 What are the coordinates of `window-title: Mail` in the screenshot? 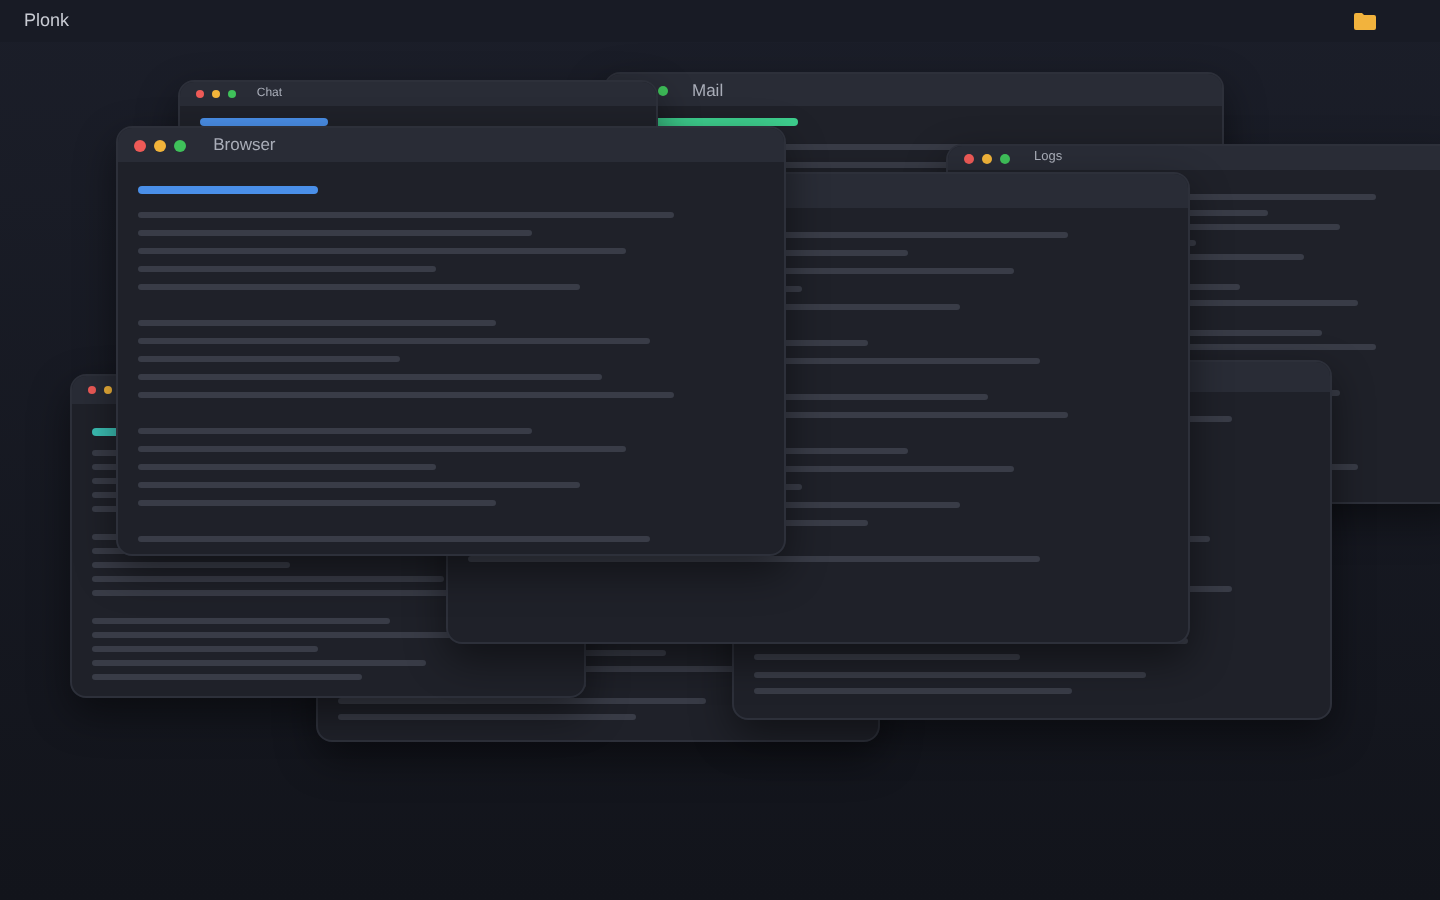 It's located at (708, 90).